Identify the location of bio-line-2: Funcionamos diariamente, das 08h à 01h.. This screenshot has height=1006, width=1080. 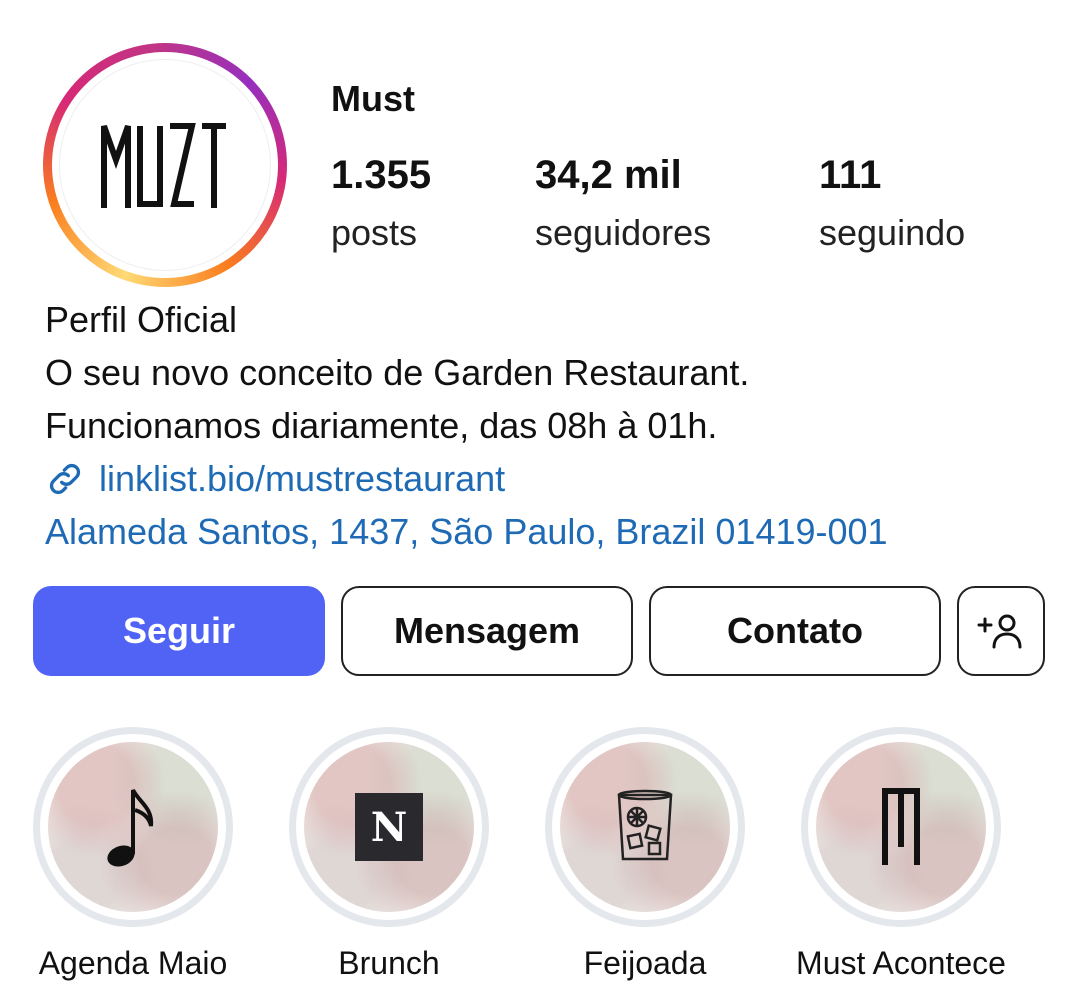
(381, 425).